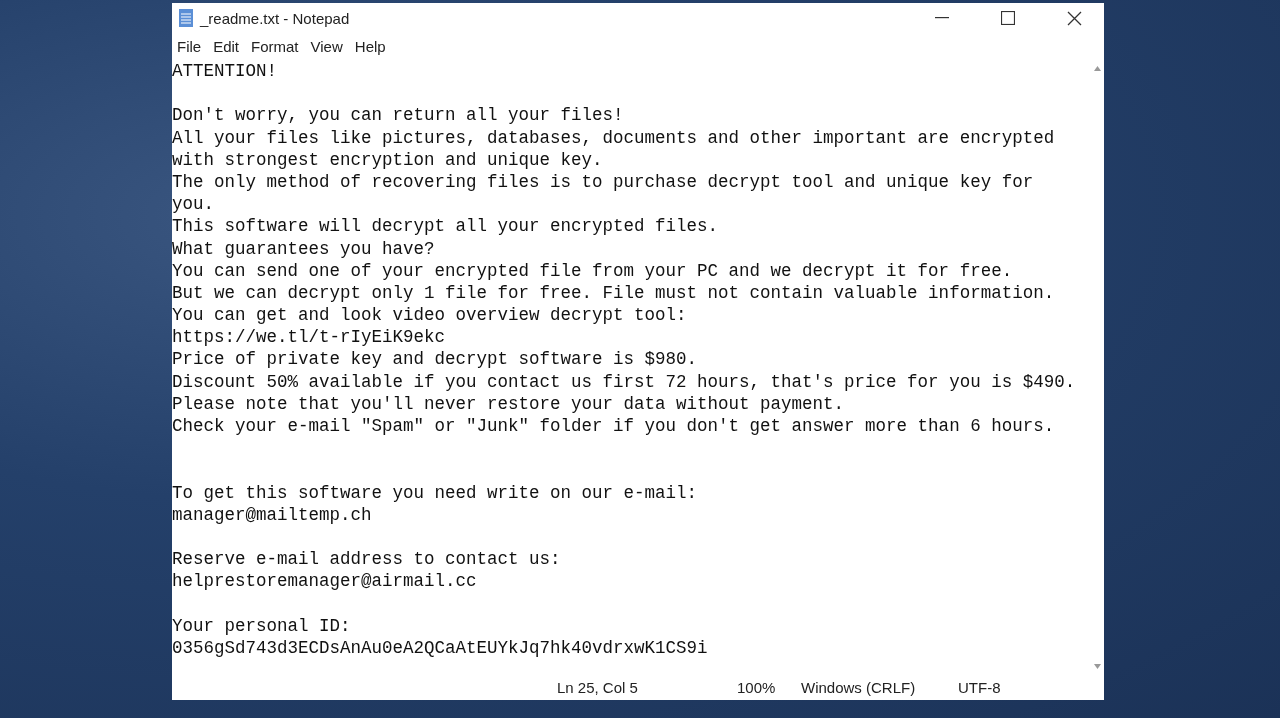 This screenshot has width=1280, height=718. Describe the element at coordinates (387, 159) in the screenshot. I see `text-line: with strongest encryption and unique key.` at that location.